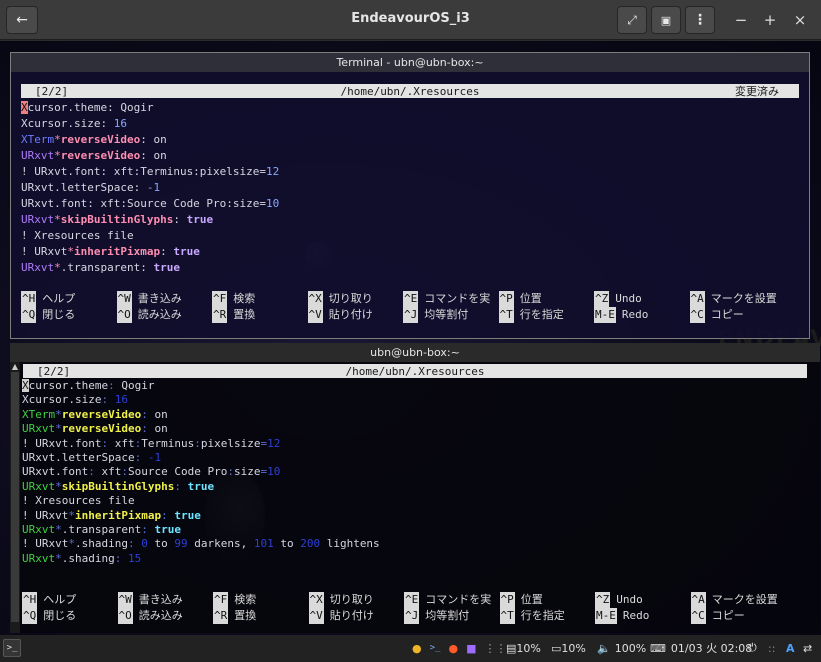 This screenshot has width=821, height=662. I want to click on screenshot-button: ▣, so click(666, 20).